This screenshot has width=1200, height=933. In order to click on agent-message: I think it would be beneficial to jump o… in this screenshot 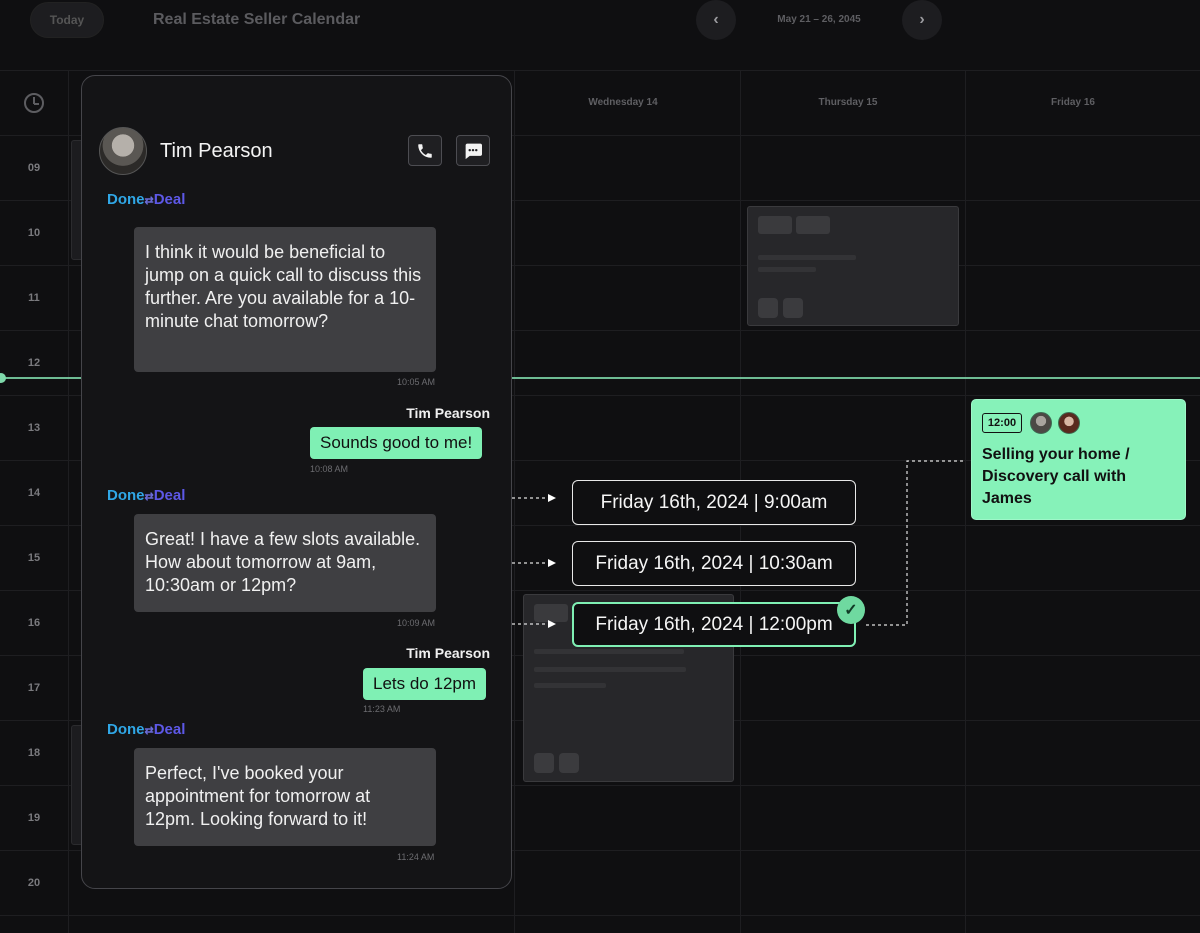, I will do `click(285, 299)`.